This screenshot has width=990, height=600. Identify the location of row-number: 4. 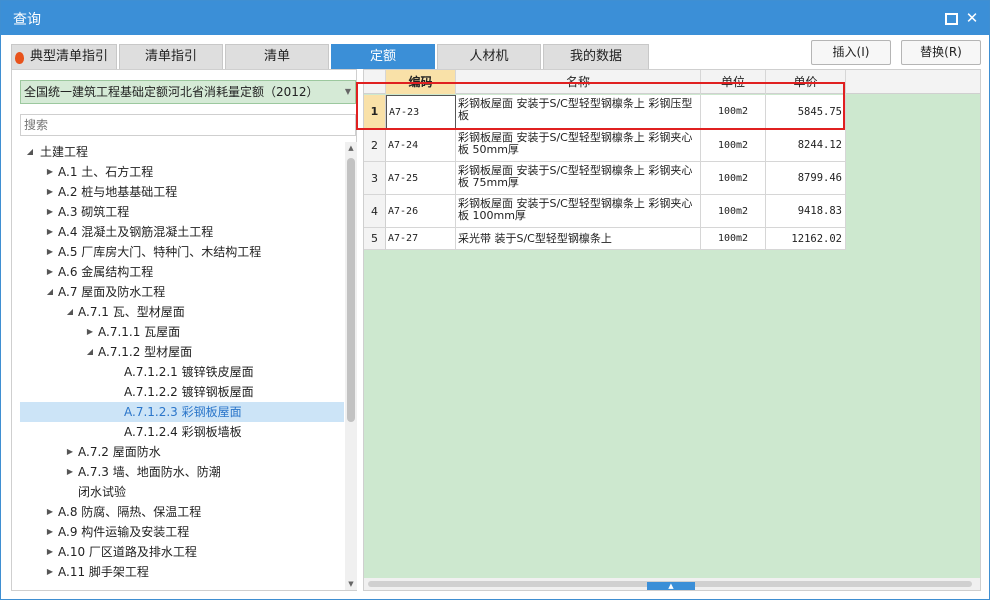
(375, 211).